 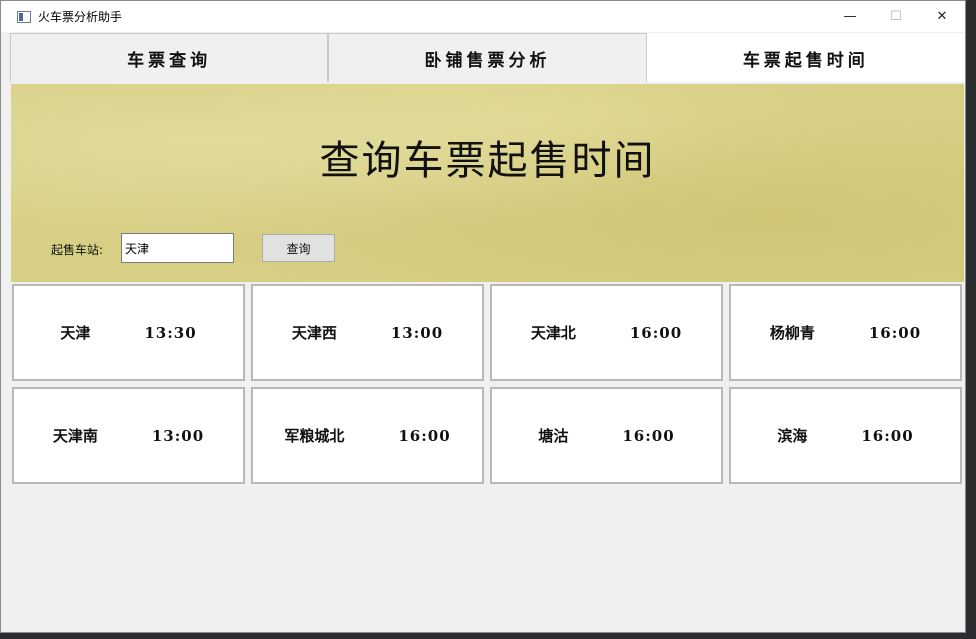 I want to click on station-card: 滨海 16:00, so click(x=845, y=435).